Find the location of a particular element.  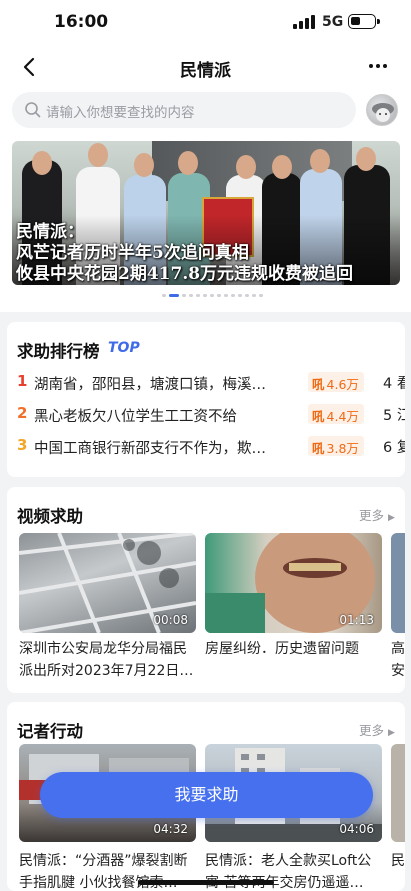

carousel-indicator is located at coordinates (212, 296).